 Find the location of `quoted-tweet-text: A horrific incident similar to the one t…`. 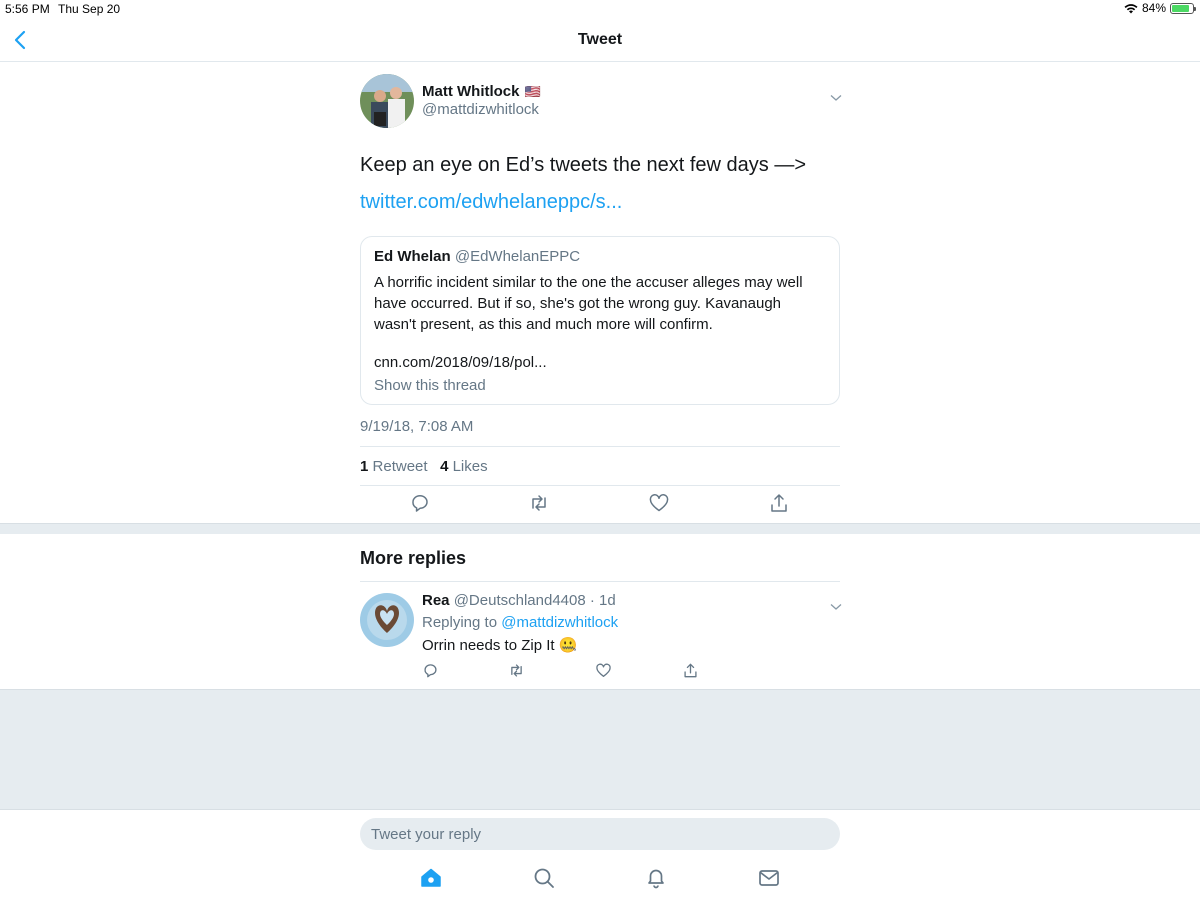

quoted-tweet-text: A horrific incident similar to the one t… is located at coordinates (588, 303).